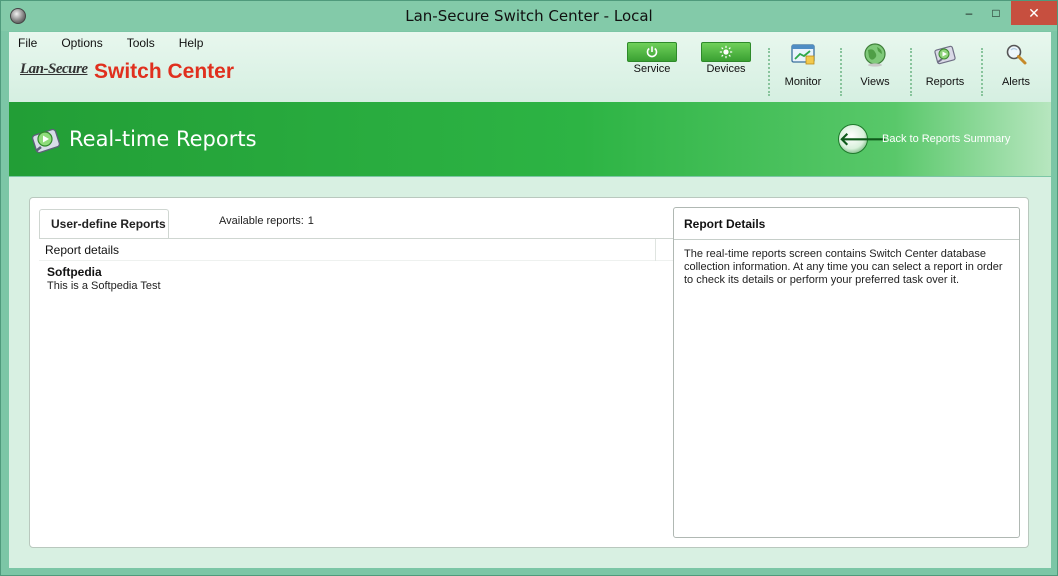 This screenshot has height=576, width=1058. What do you see at coordinates (163, 139) in the screenshot?
I see `page-title: Real-time Reports` at bounding box center [163, 139].